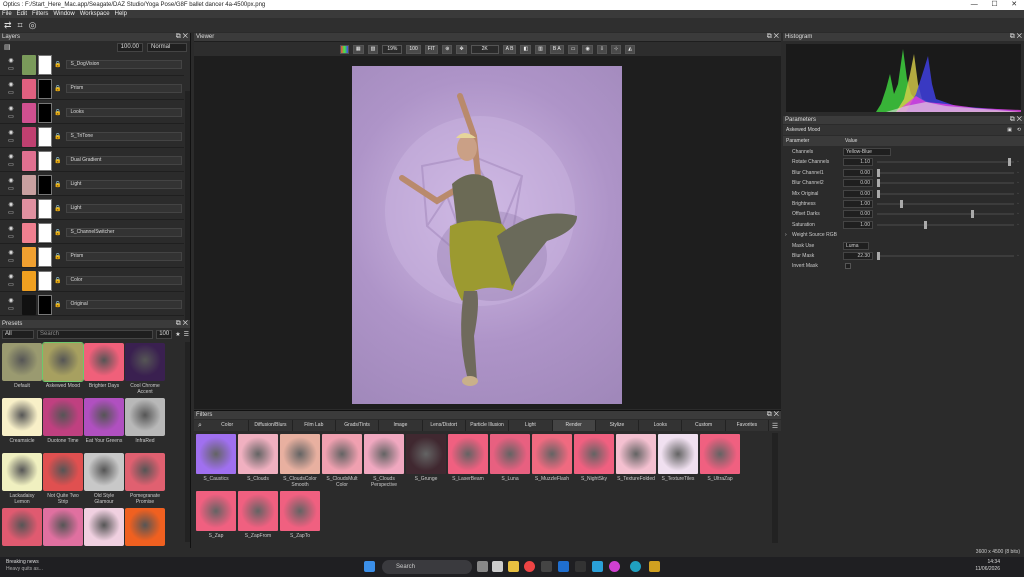  Describe the element at coordinates (228, 425) in the screenshot. I see `filter-tab: Color` at that location.